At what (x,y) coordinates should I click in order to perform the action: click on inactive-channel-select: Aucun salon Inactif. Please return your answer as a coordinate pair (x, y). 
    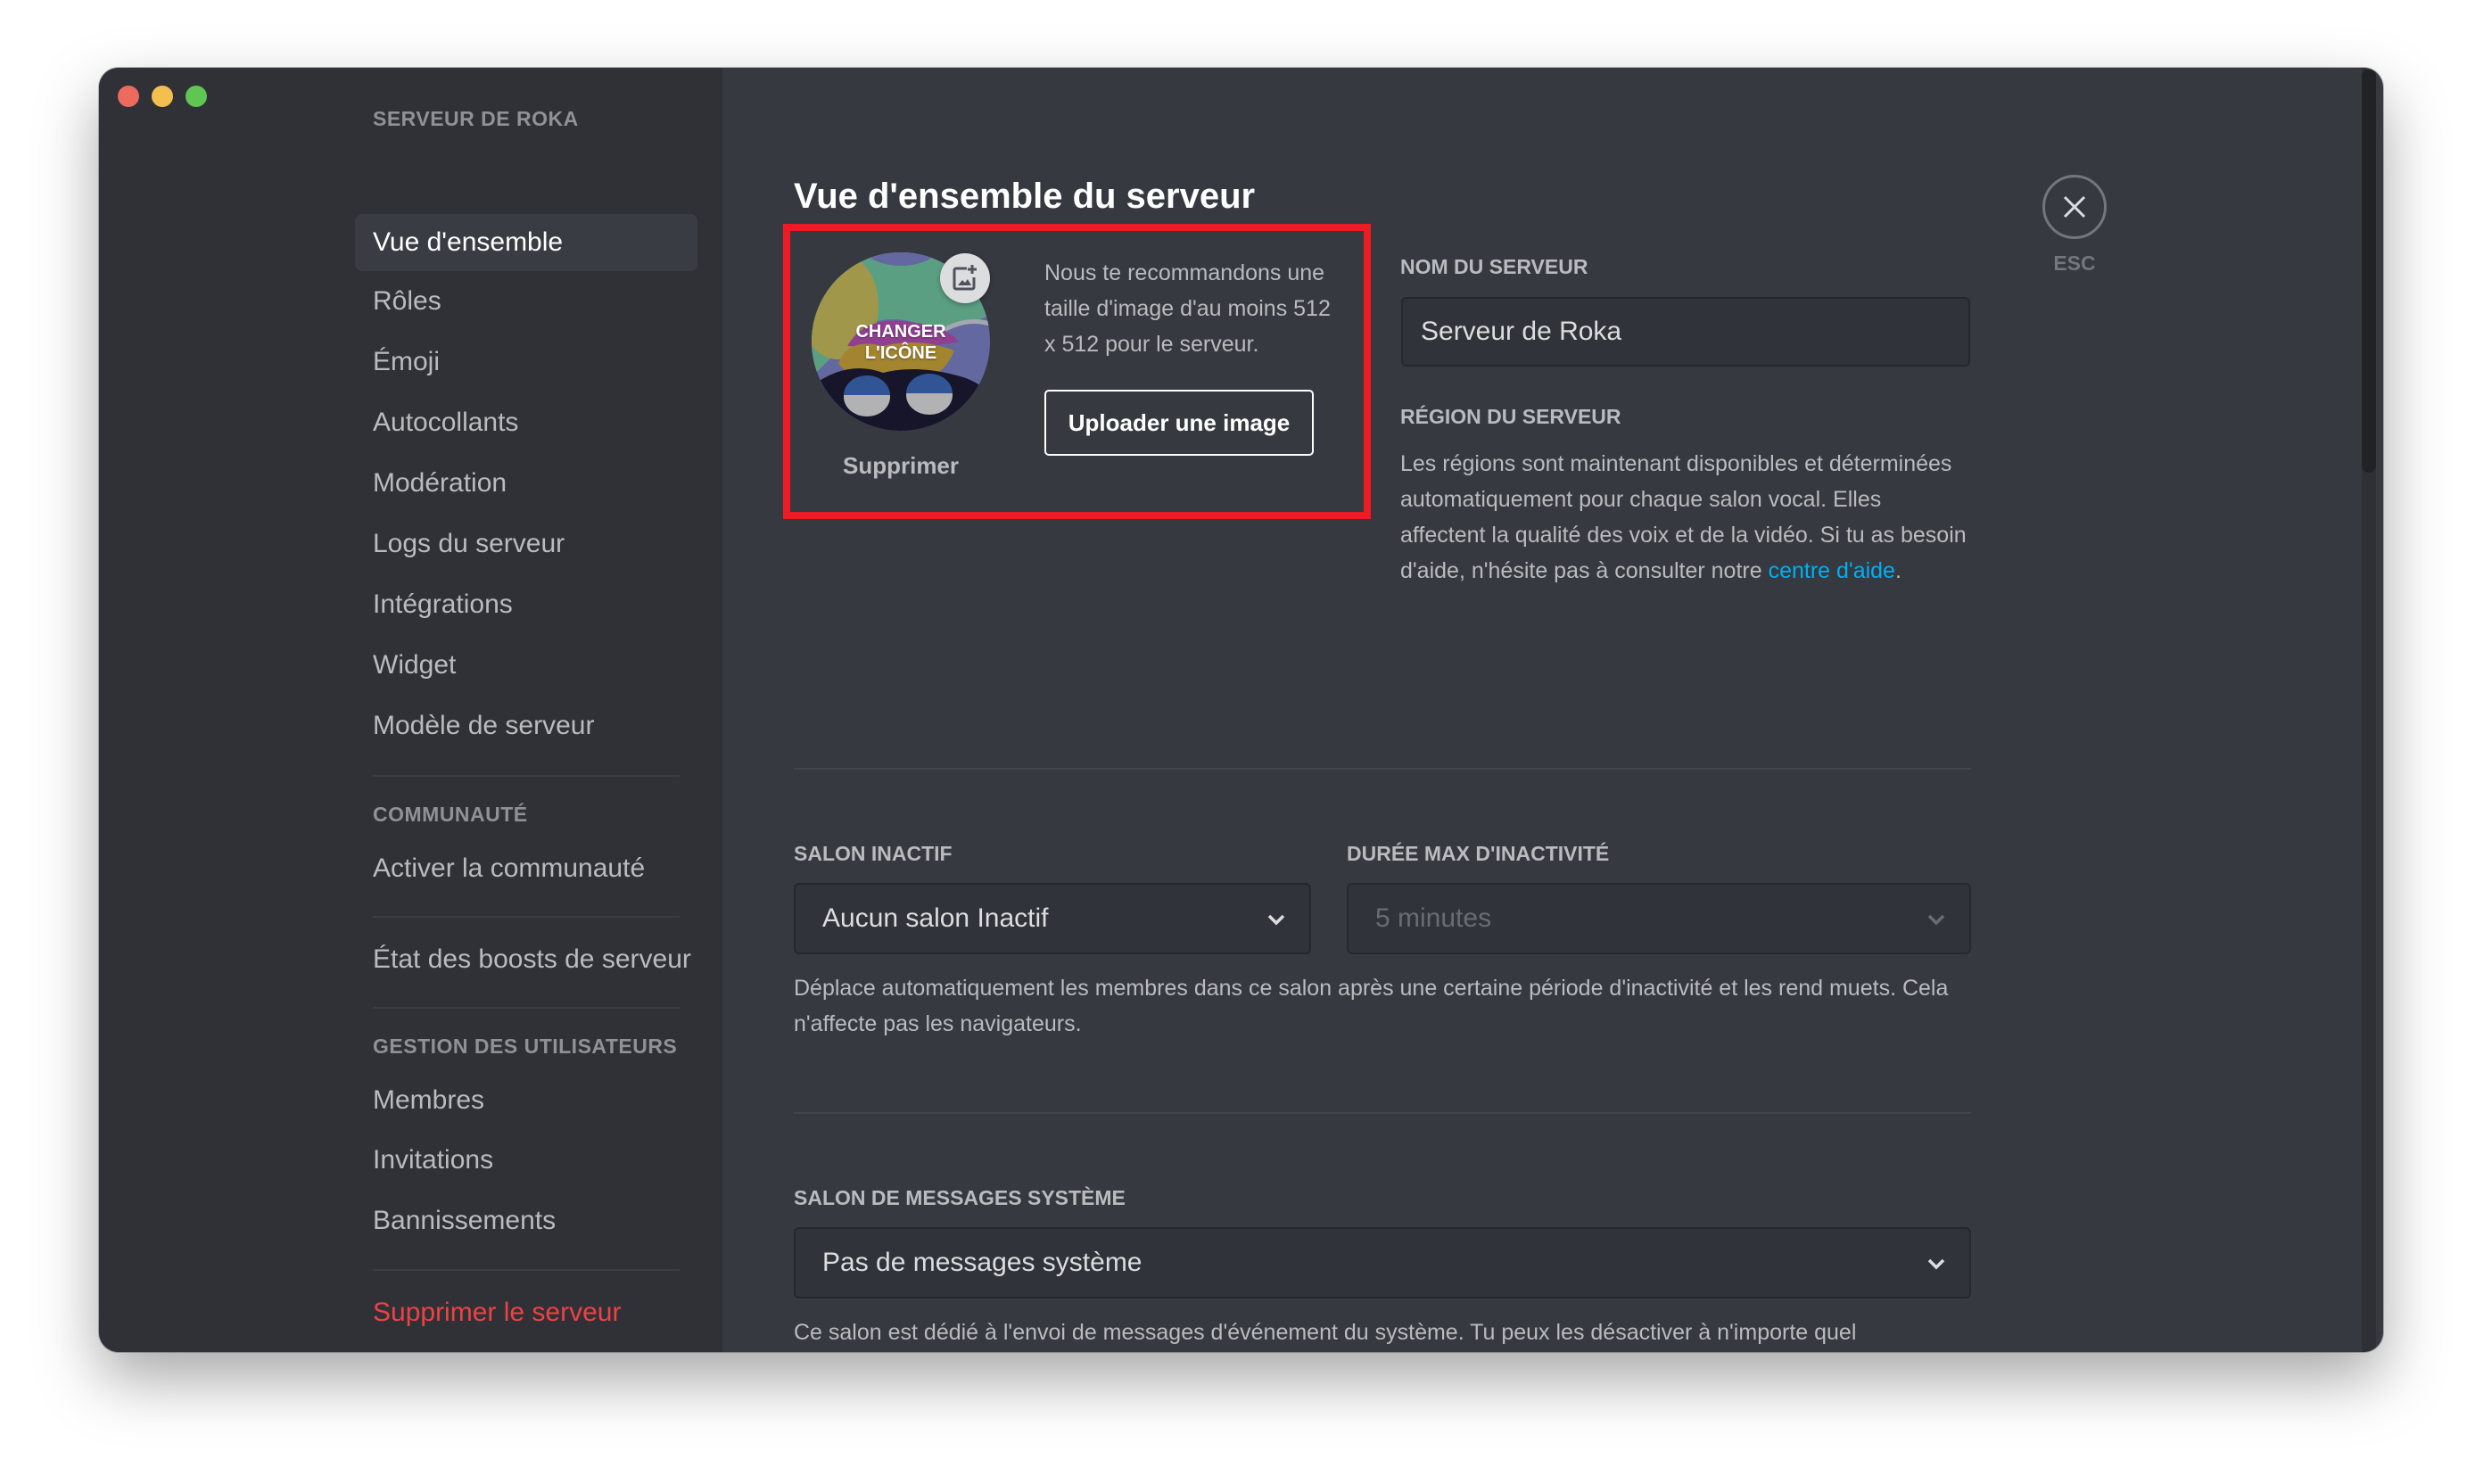
    Looking at the image, I should click on (1052, 919).